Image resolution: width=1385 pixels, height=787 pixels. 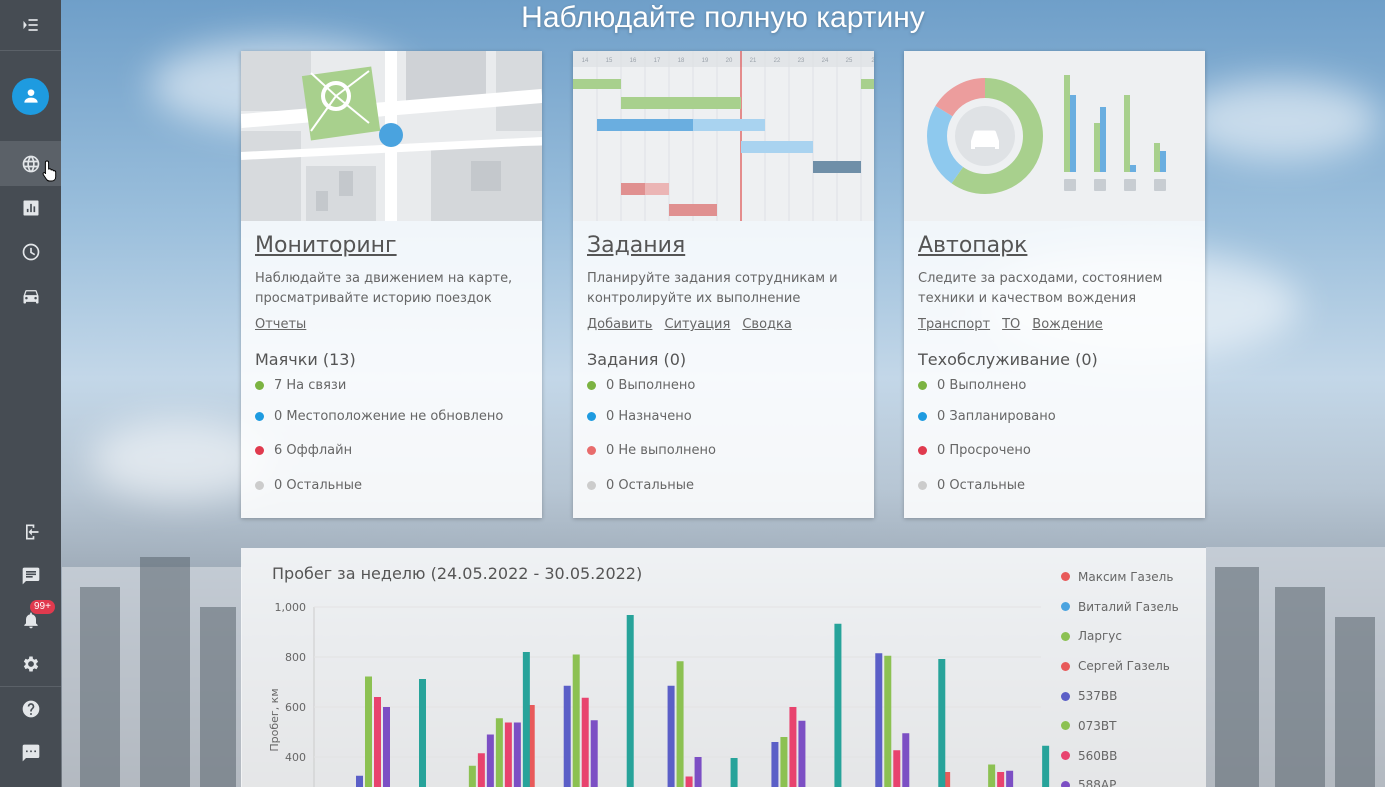 What do you see at coordinates (391, 324) in the screenshot?
I see `monitoring-links: Отчеты` at bounding box center [391, 324].